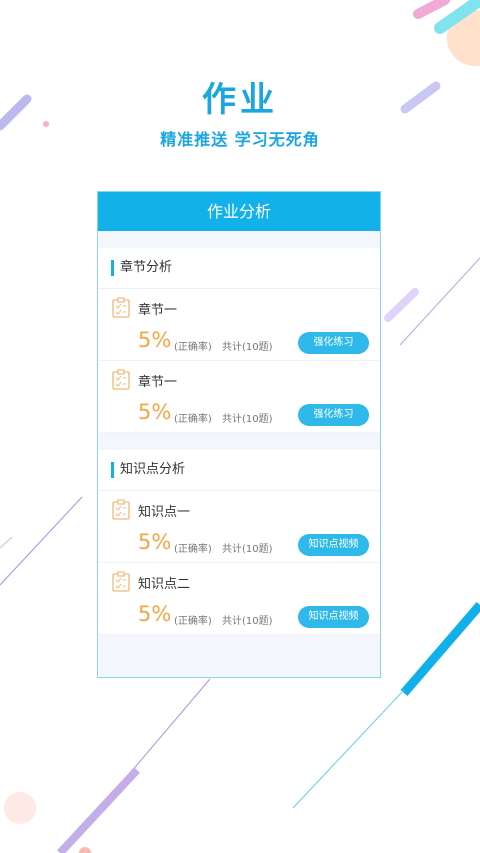 The image size is (480, 853). What do you see at coordinates (239, 470) in the screenshot?
I see `section-title: 知识点分析` at bounding box center [239, 470].